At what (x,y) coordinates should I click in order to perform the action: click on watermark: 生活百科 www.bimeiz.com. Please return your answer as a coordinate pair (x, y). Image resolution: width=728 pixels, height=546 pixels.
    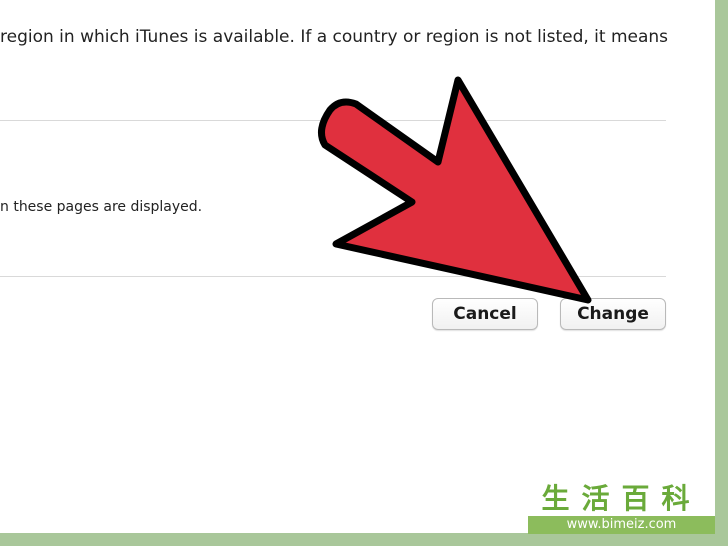
    Looking at the image, I should click on (621, 508).